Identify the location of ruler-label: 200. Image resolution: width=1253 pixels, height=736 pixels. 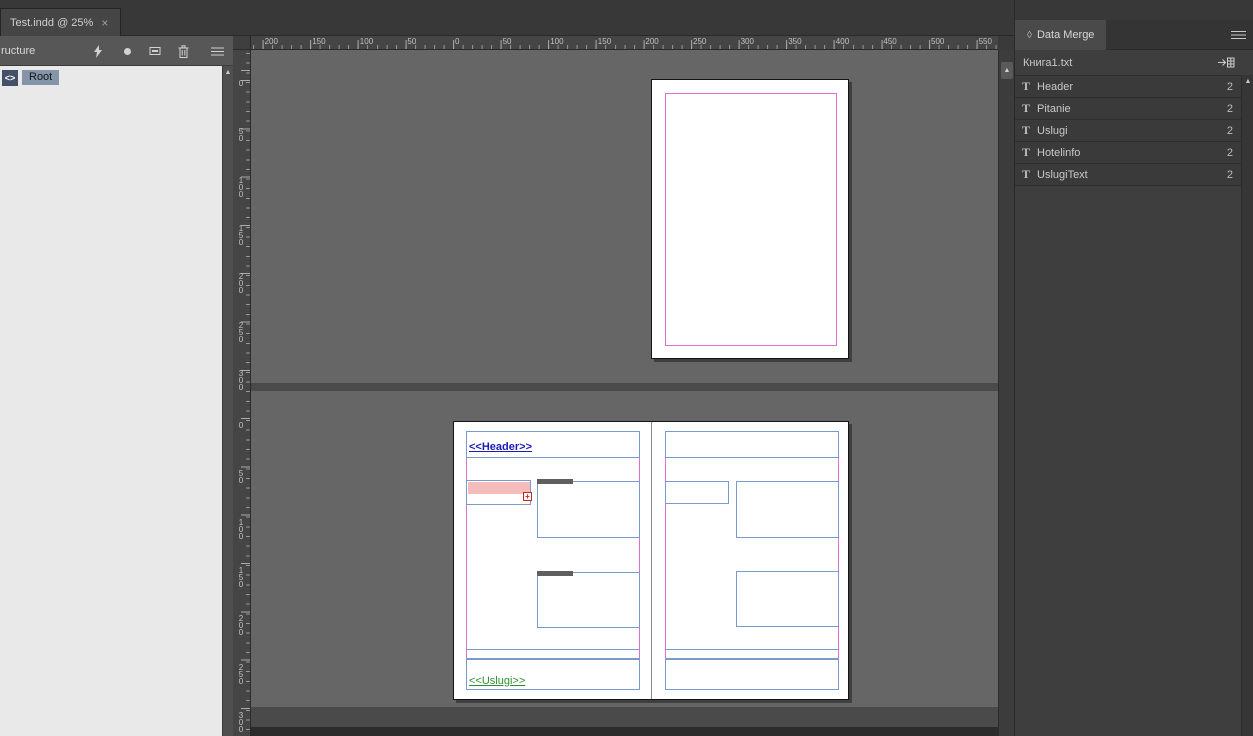
(271, 41).